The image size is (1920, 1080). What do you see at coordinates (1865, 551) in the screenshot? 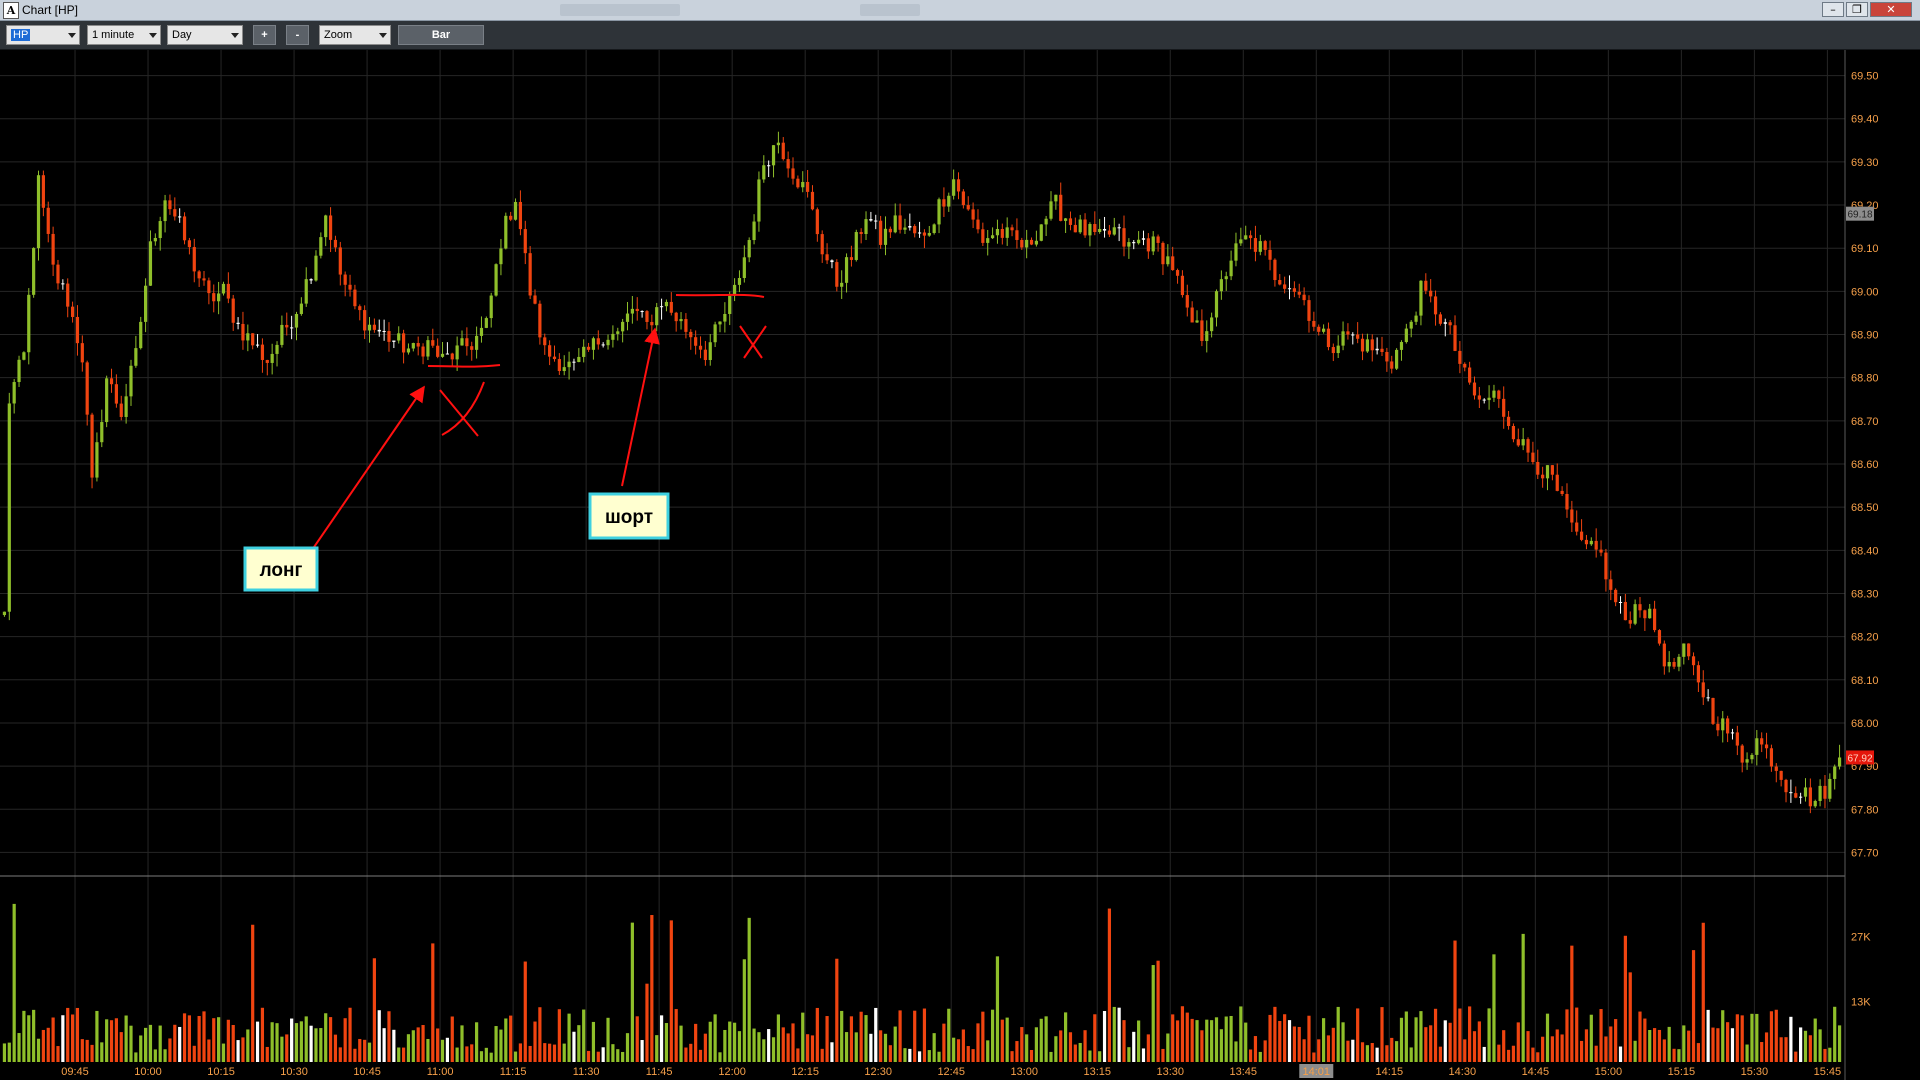
I see `price-tick-label: 68.40` at bounding box center [1865, 551].